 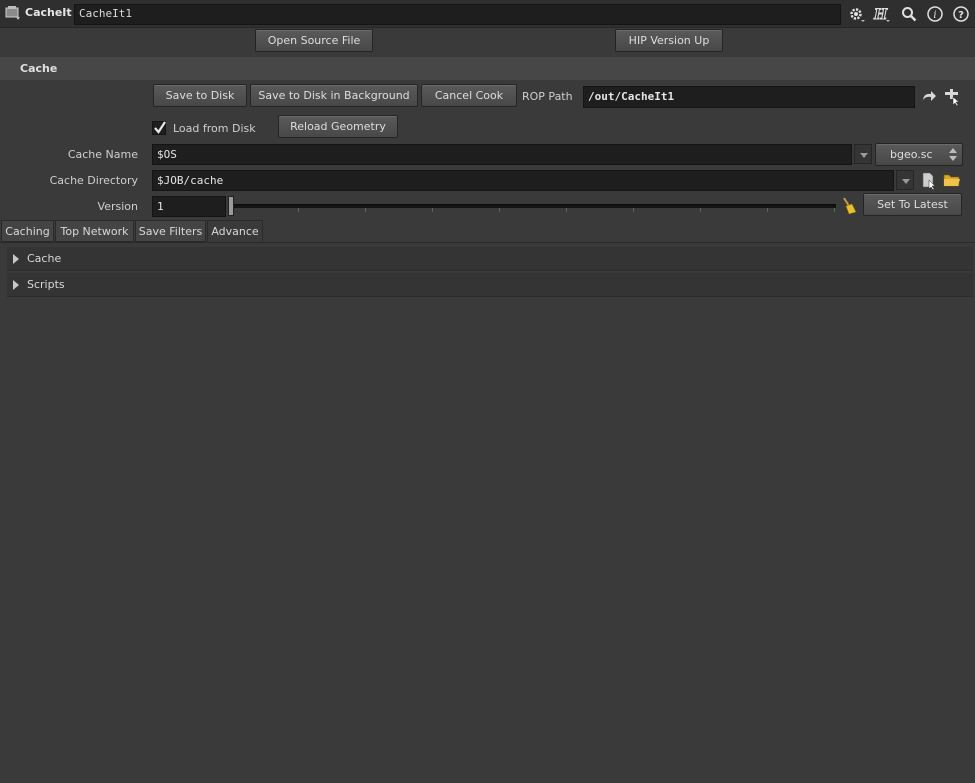 What do you see at coordinates (314, 40) in the screenshot?
I see `open-source-file-button: Open Source File` at bounding box center [314, 40].